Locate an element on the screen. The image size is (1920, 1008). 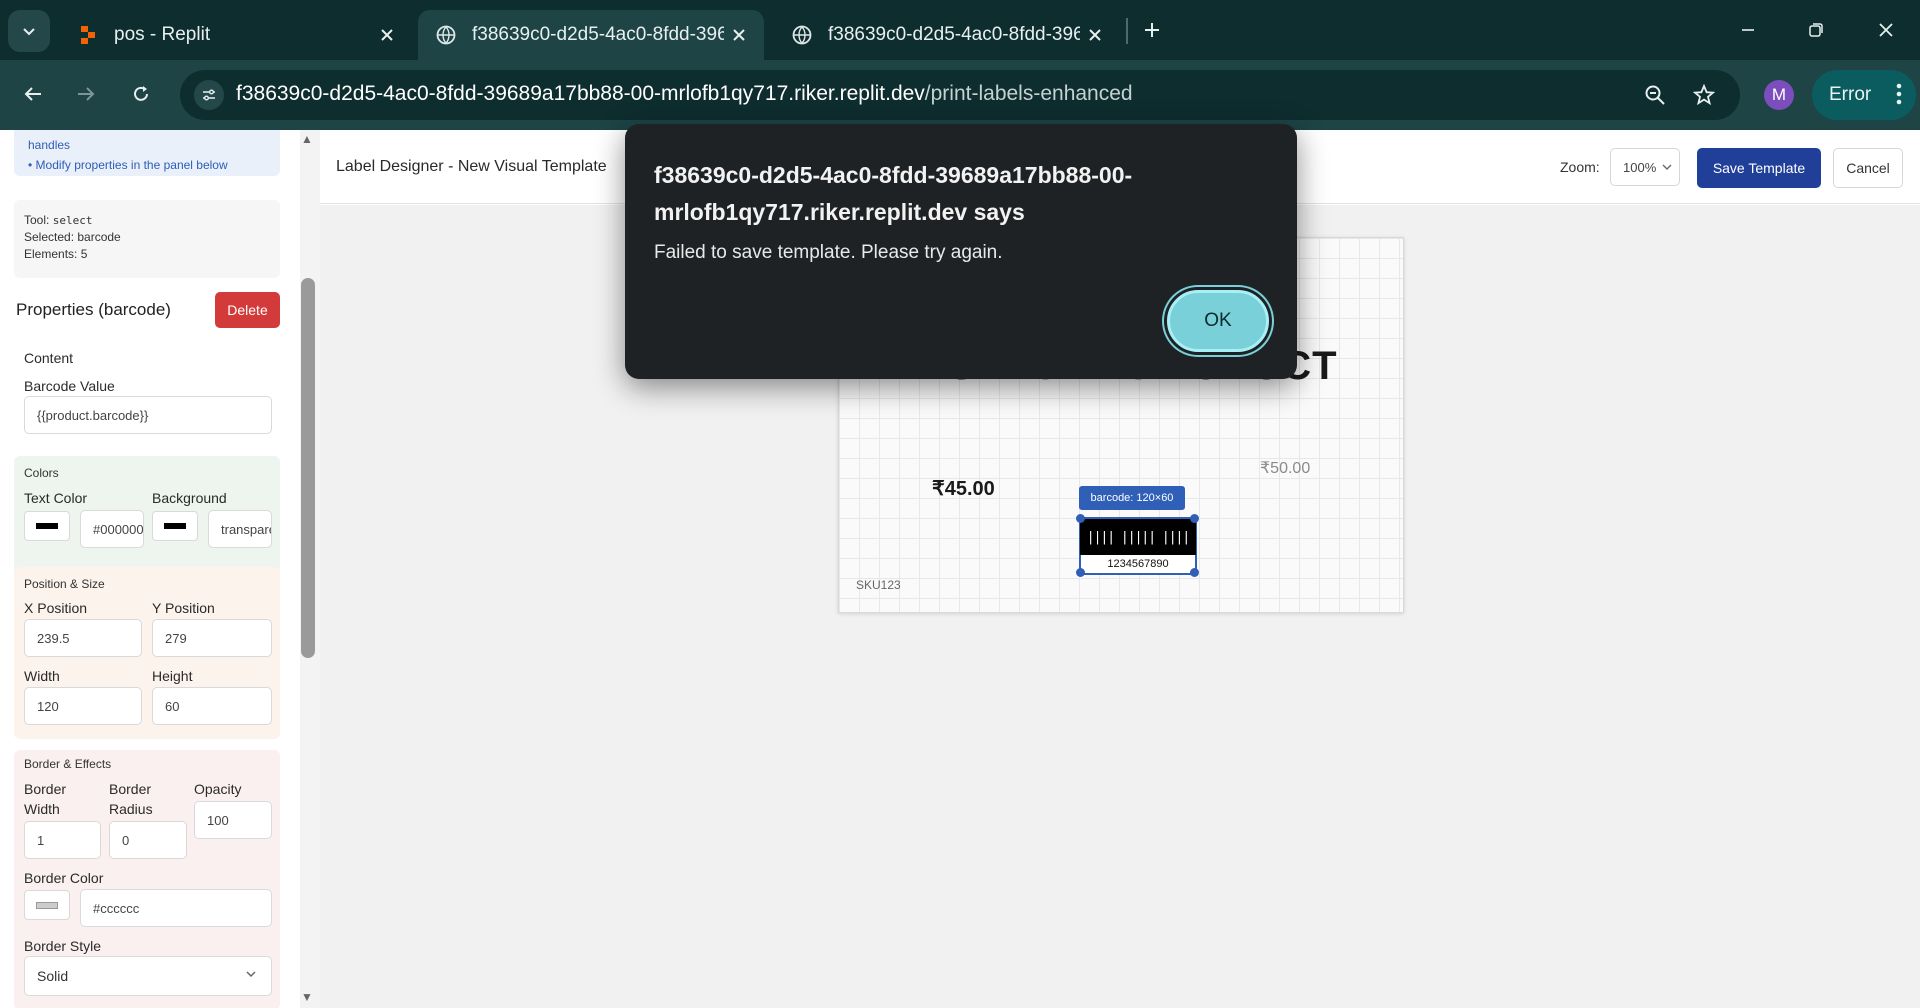
border-color-swatch is located at coordinates (47, 905).